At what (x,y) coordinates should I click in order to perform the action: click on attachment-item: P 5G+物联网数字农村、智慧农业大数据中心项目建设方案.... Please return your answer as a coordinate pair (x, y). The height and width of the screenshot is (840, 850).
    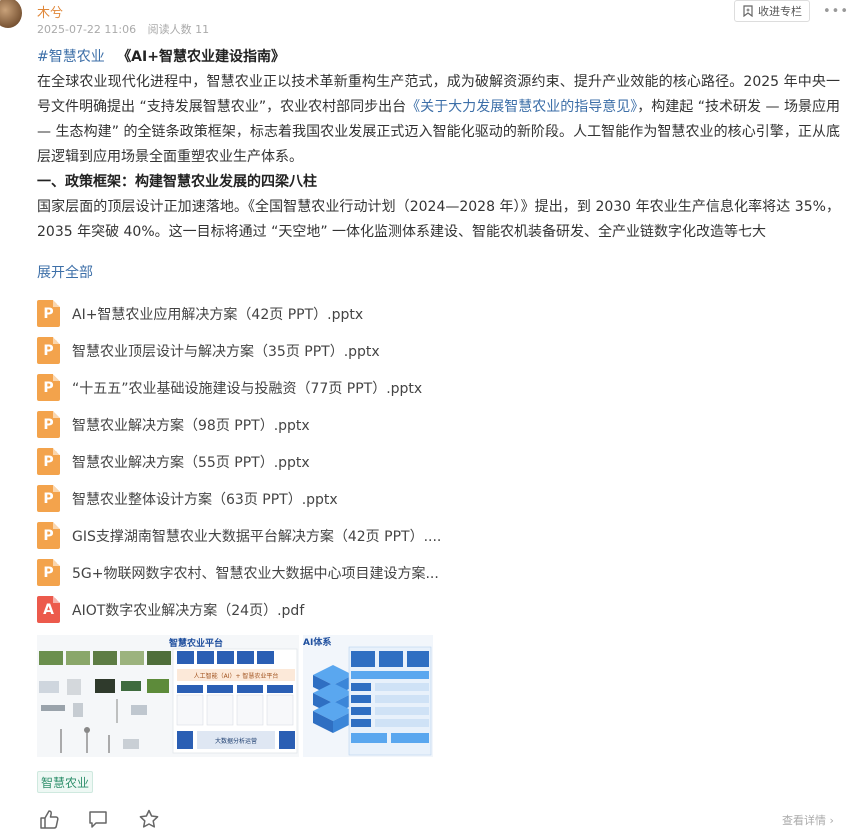
    Looking at the image, I should click on (287, 572).